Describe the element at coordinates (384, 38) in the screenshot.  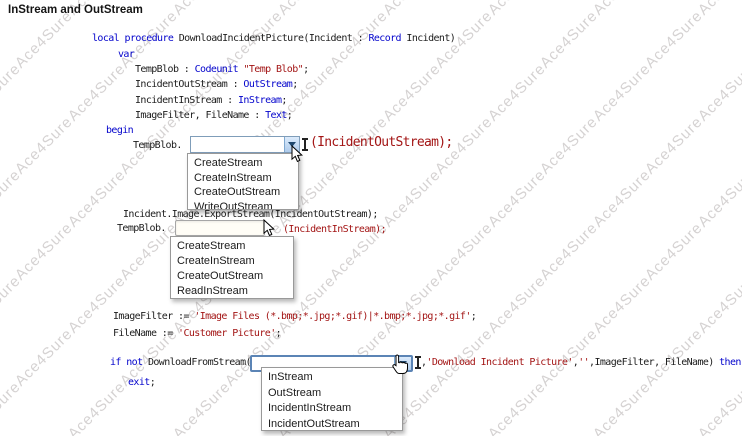
I see `code-segment: Record` at that location.